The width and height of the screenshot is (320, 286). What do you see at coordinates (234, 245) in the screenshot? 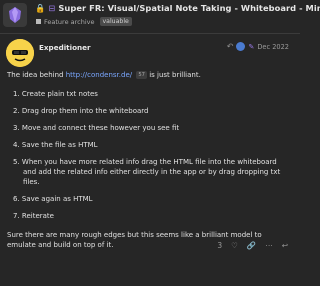
I see `like-icon: ♡` at bounding box center [234, 245].